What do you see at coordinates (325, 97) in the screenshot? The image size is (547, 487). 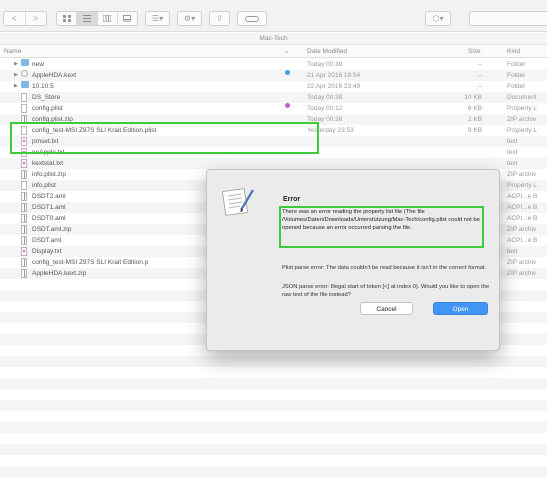 I see `file-date: Today 00:38` at bounding box center [325, 97].